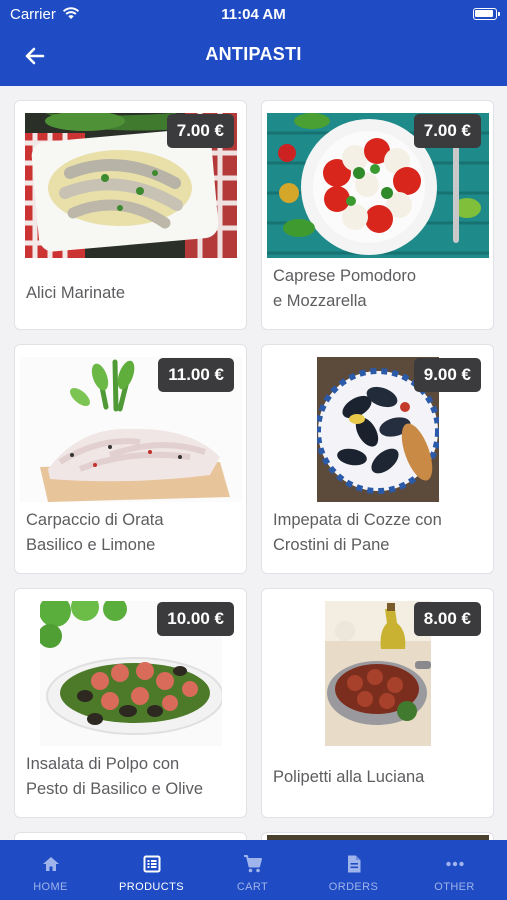 The image size is (507, 900). I want to click on product-name: Carpaccio di Orata Basilico e Limone, so click(133, 533).